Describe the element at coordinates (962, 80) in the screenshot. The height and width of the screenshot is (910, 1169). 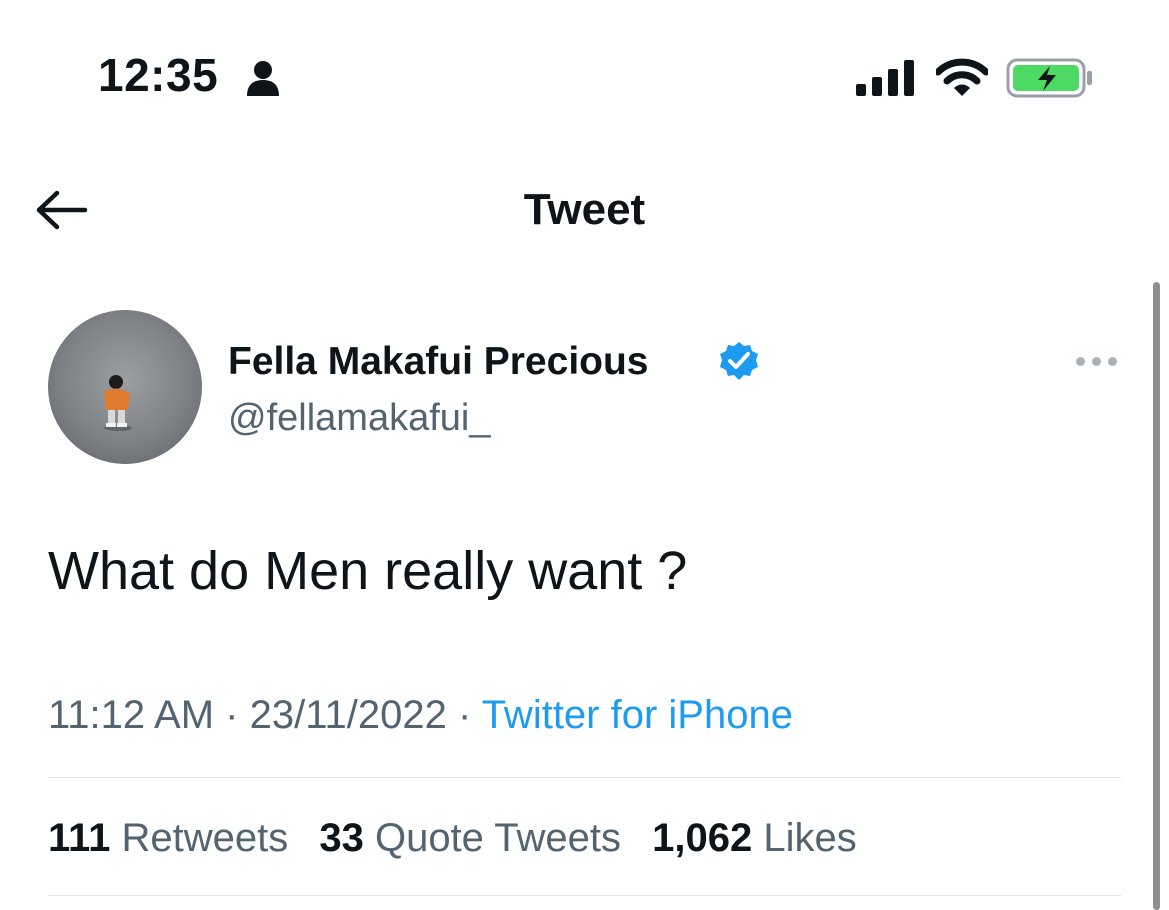
I see `wifi-icon` at that location.